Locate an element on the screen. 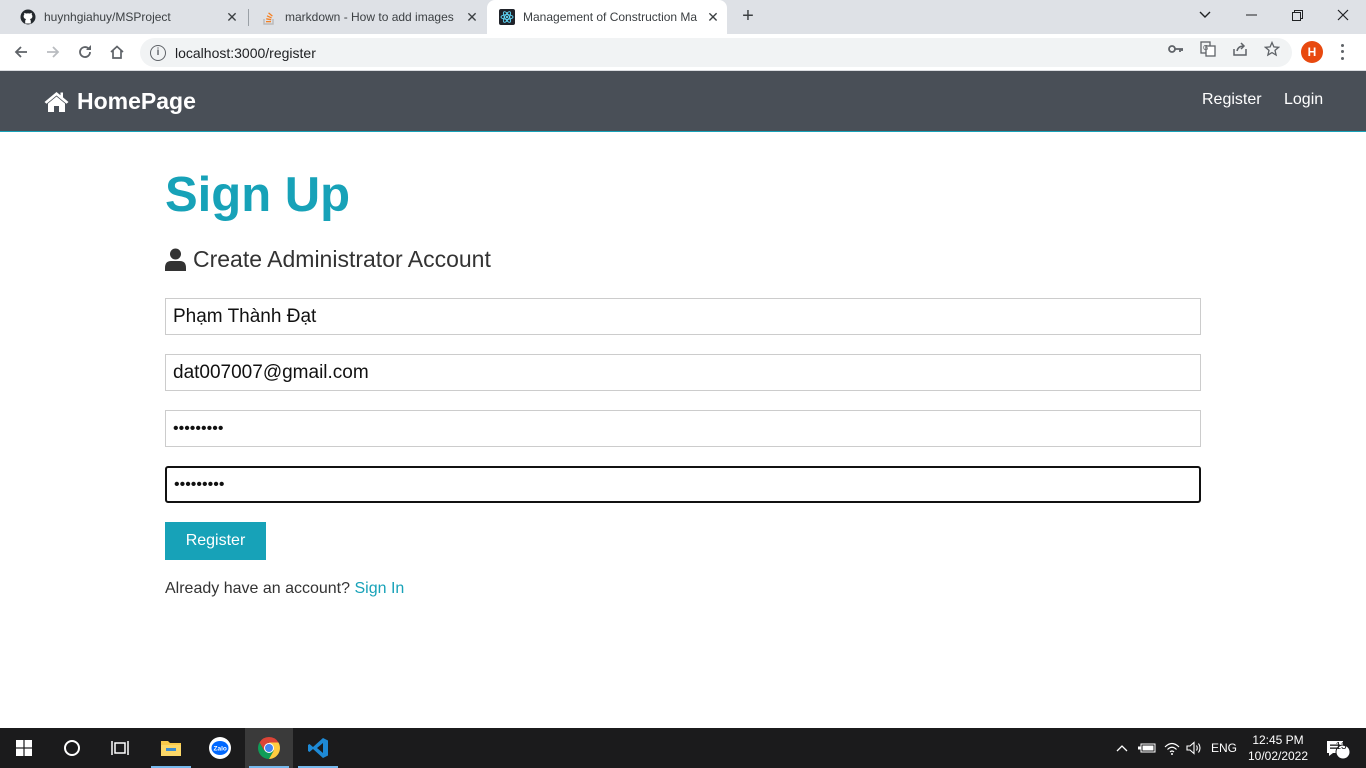 This screenshot has width=1366, height=768. notification-count: 13 is located at coordinates (1341, 746).